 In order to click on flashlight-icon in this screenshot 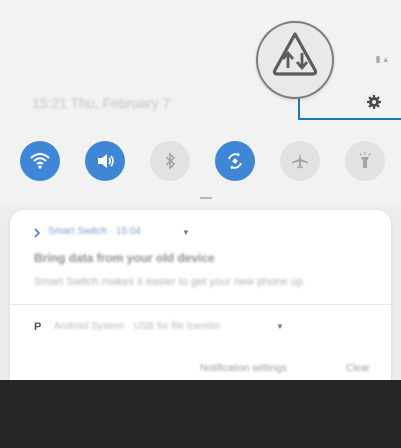, I will do `click(365, 160)`.